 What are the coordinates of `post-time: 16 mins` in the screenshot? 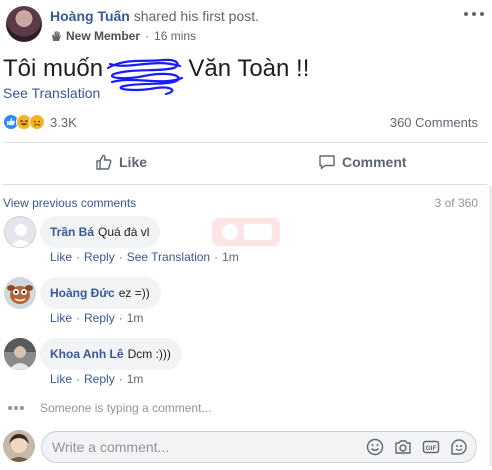 It's located at (175, 36).